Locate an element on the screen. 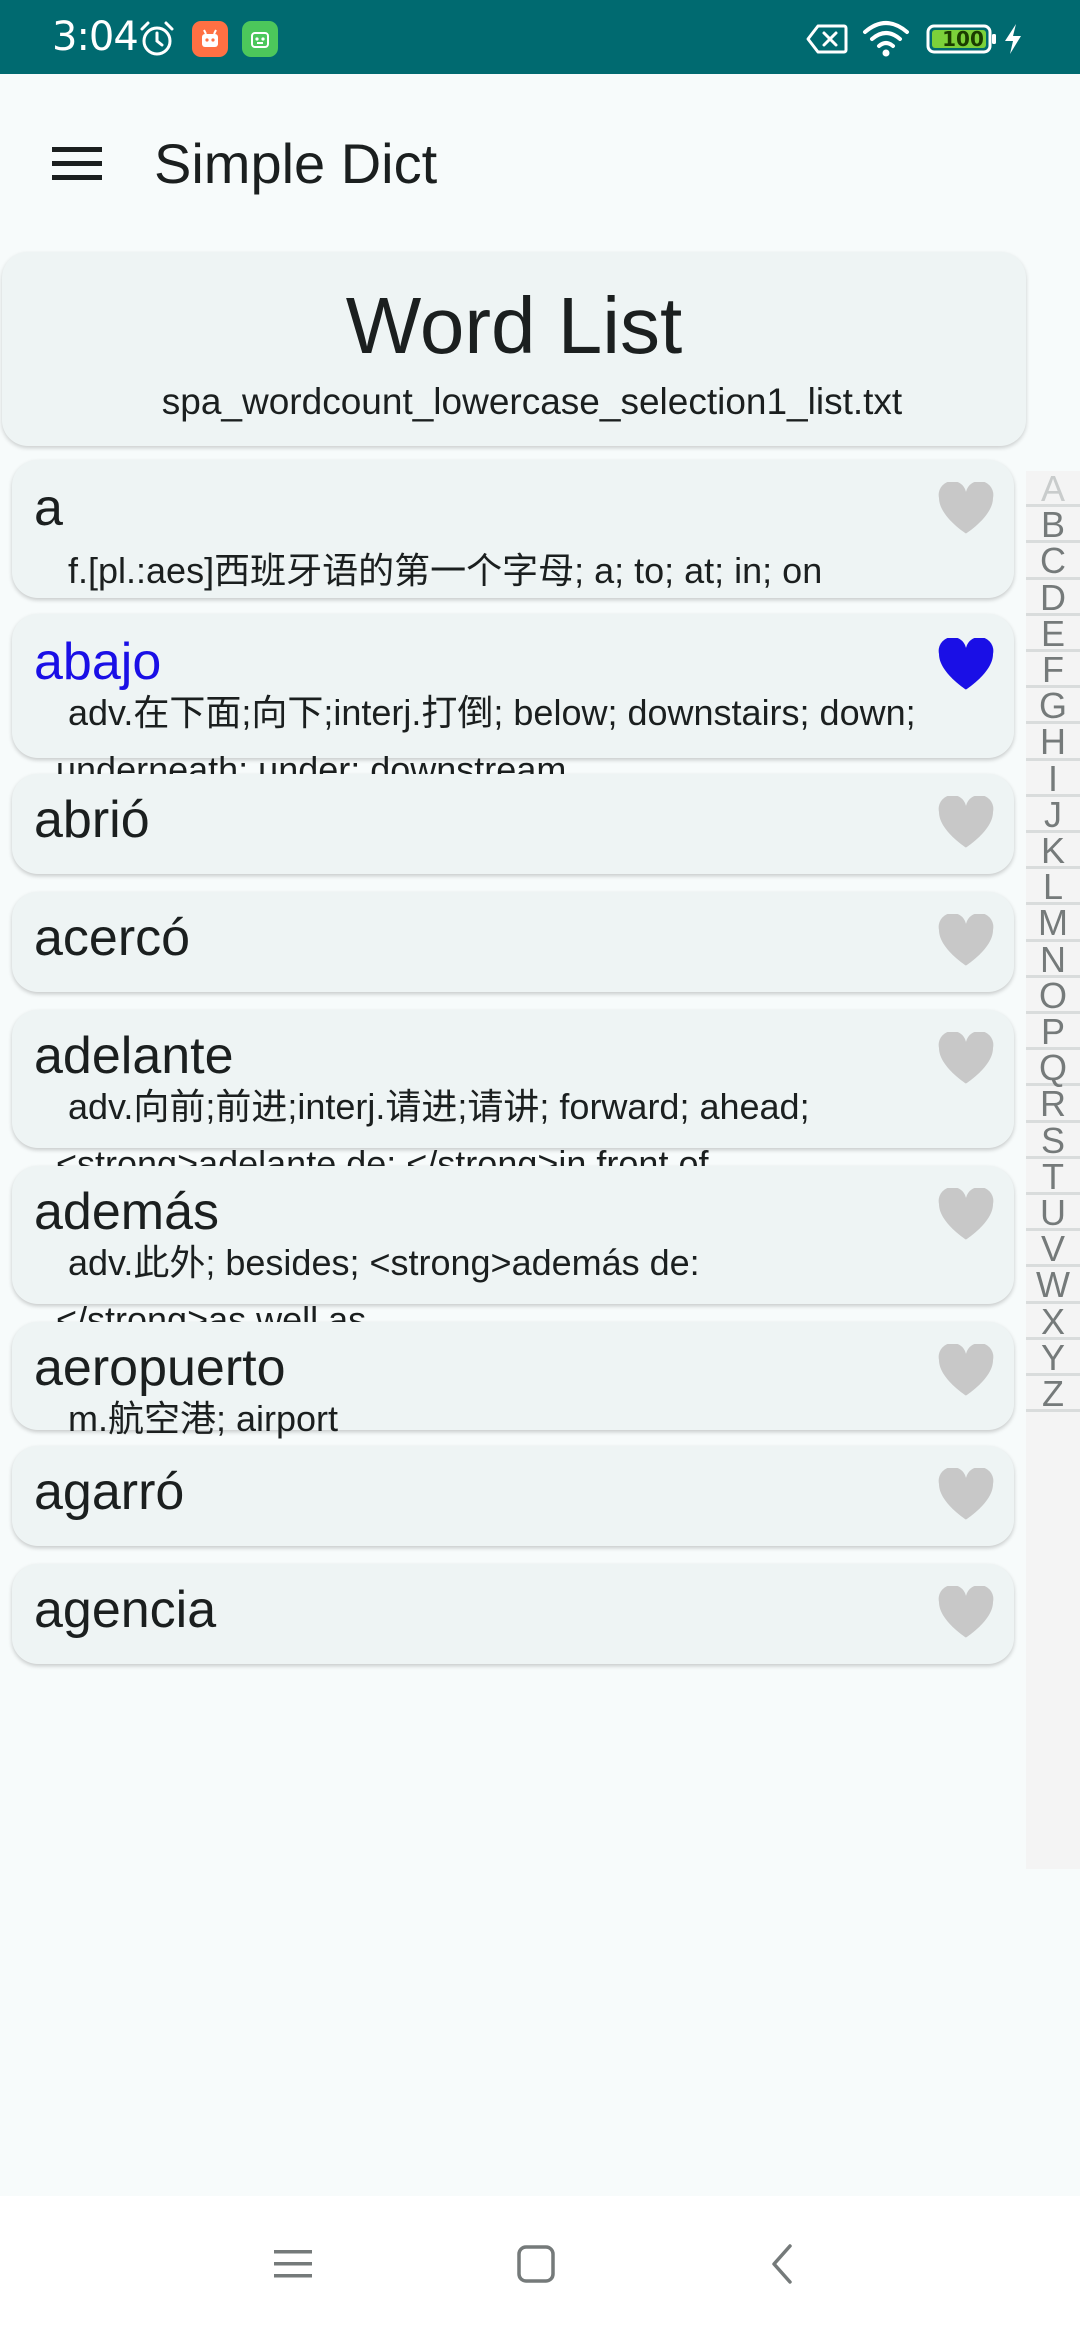 This screenshot has width=1080, height=2340. page-title: Word List is located at coordinates (514, 325).